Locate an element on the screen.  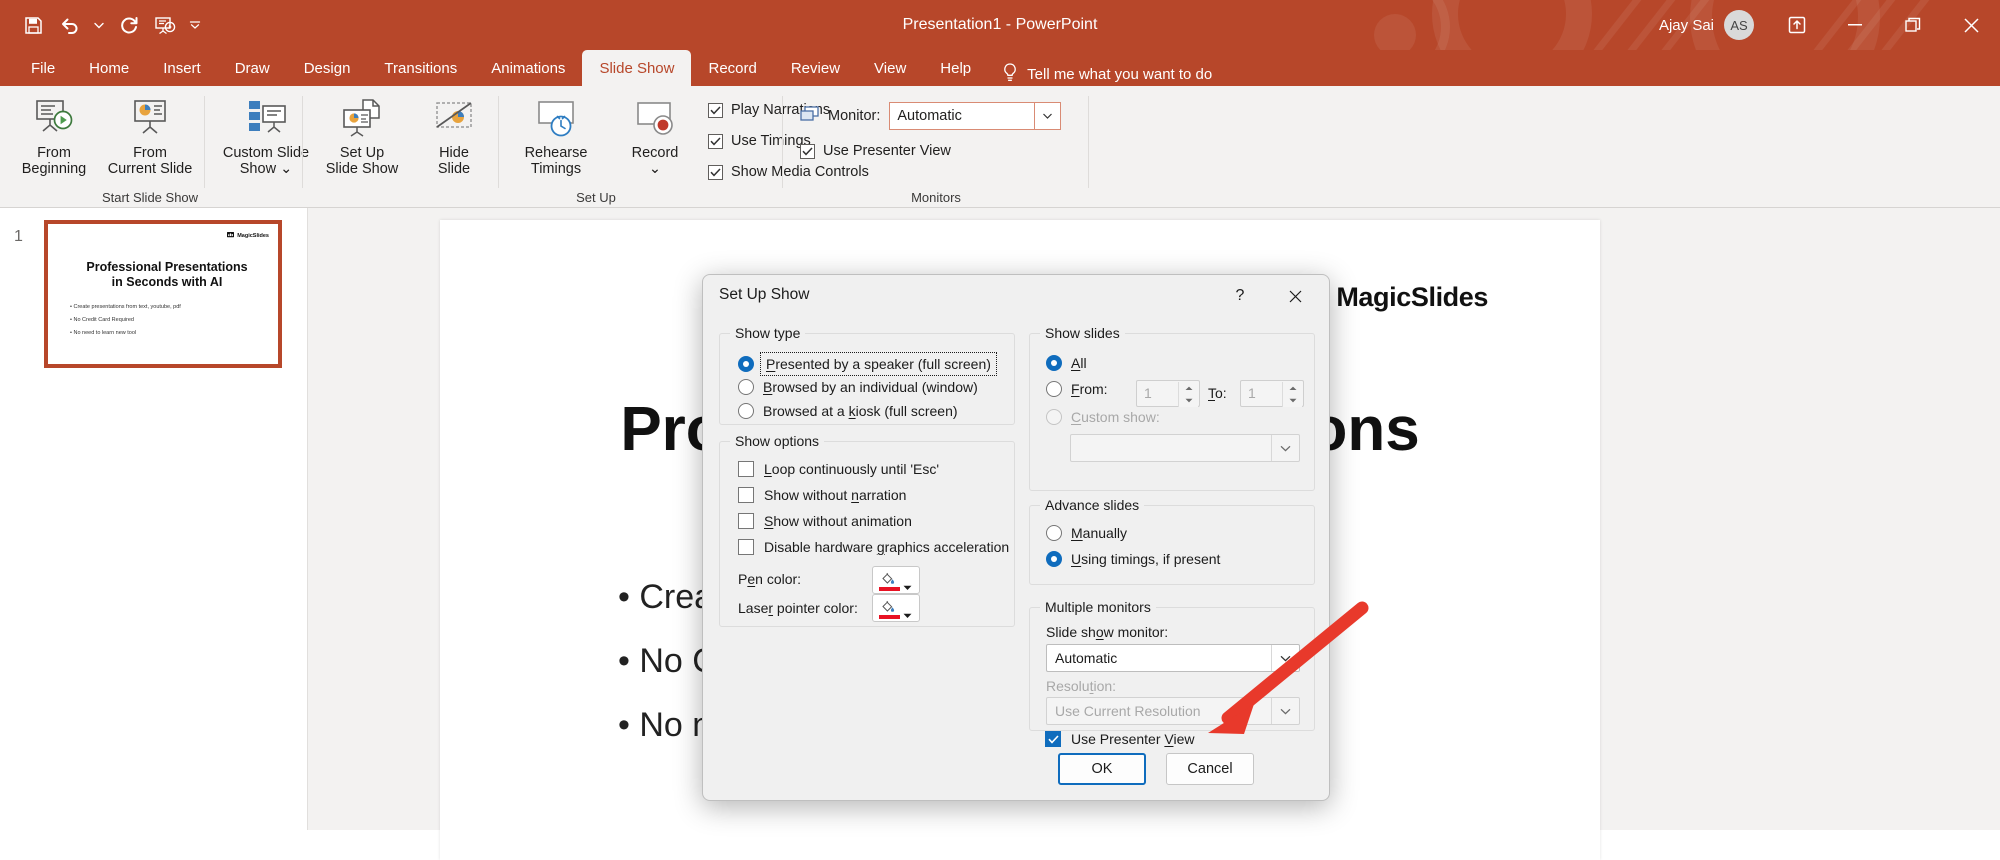
checkbox-loop-continuously: Loop continuously until 'Esc' is located at coordinates (838, 469).